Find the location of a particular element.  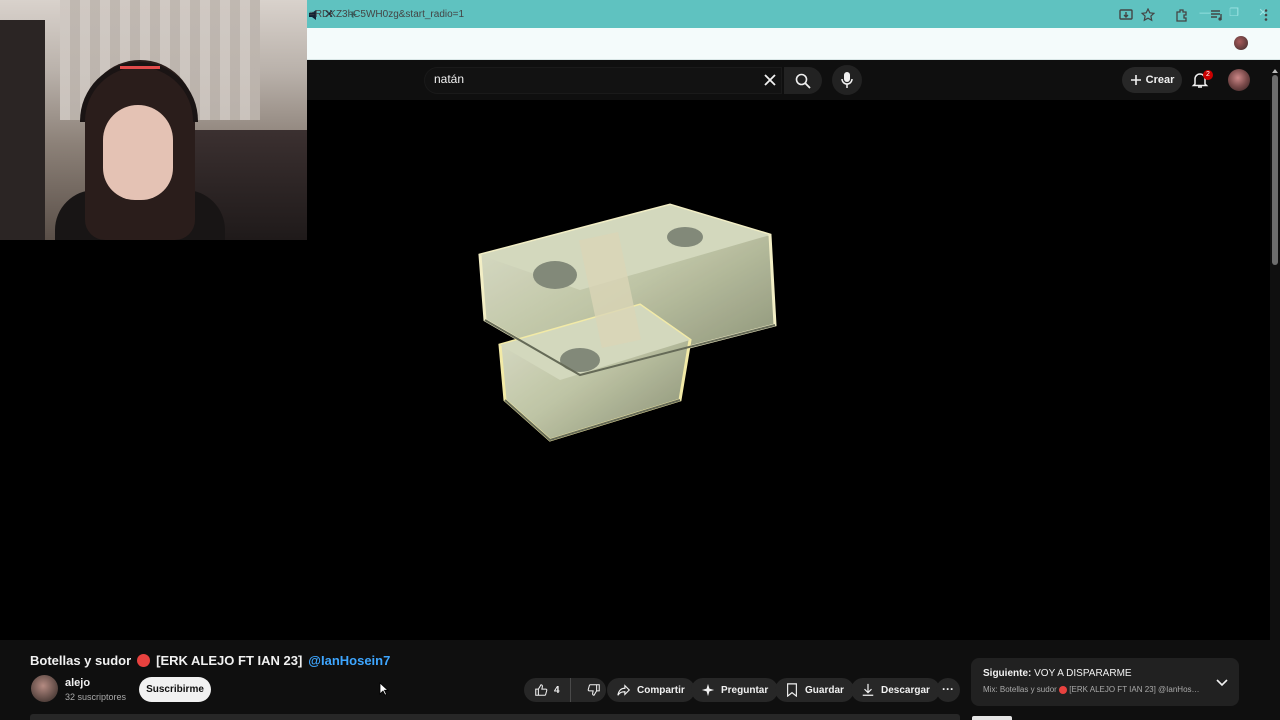

share-button: Compartir is located at coordinates (651, 690).